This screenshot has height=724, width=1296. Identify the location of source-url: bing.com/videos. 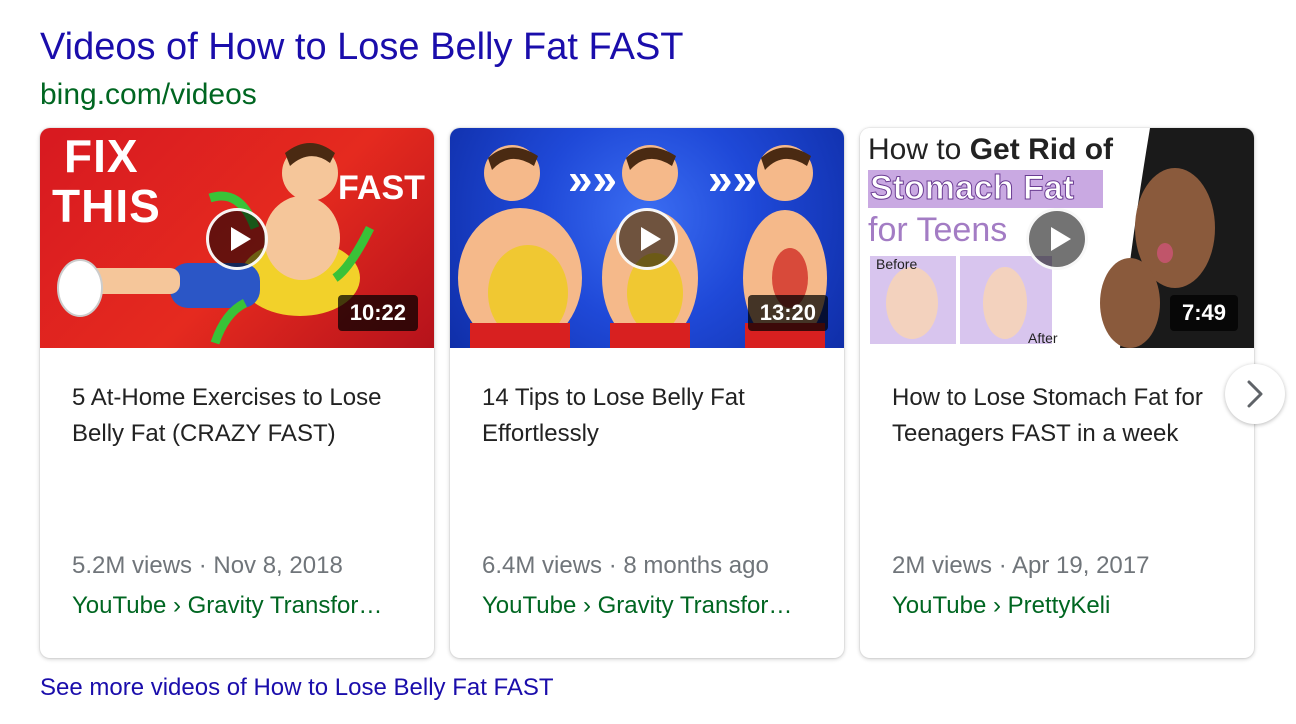
(148, 94).